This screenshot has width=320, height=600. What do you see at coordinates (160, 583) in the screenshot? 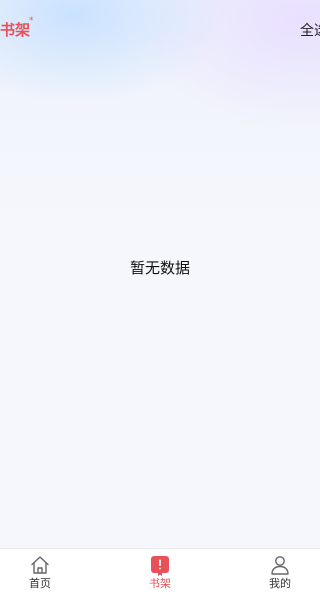
I see `tab-bookshelf-label: 书架` at bounding box center [160, 583].